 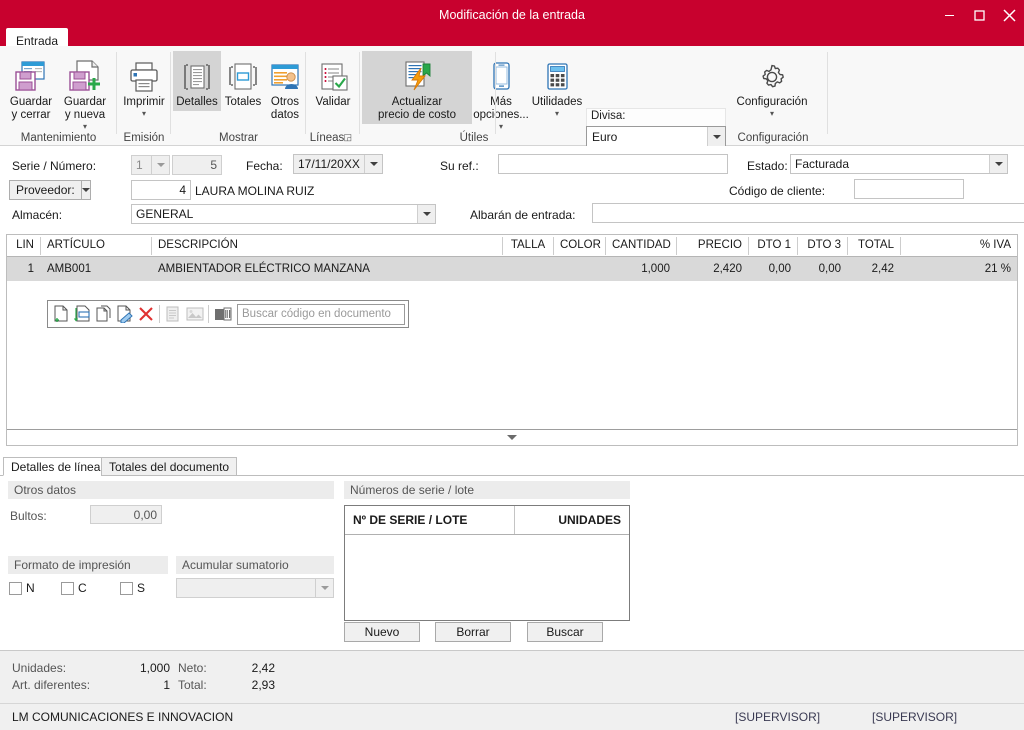 I want to click on total-value: 2,93, so click(x=263, y=685).